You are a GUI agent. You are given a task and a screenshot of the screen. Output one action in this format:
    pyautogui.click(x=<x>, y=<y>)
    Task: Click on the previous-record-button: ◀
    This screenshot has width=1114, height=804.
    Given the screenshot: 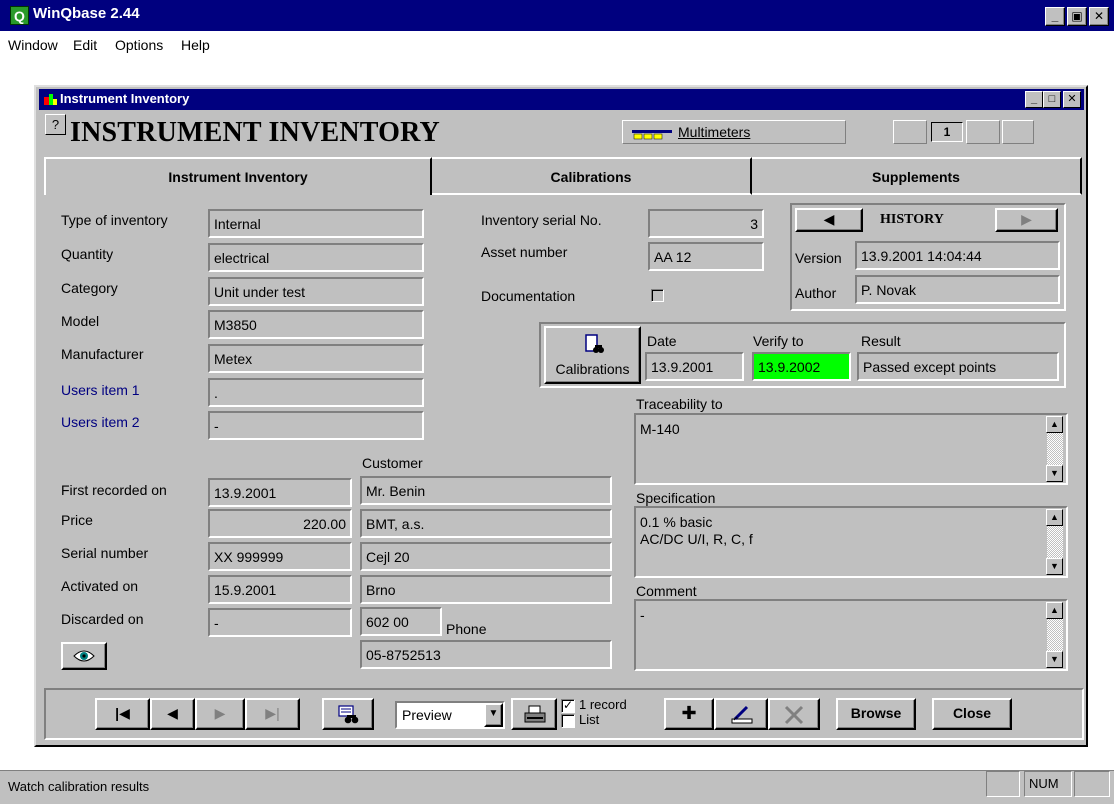 What is the action you would take?
    pyautogui.click(x=172, y=714)
    